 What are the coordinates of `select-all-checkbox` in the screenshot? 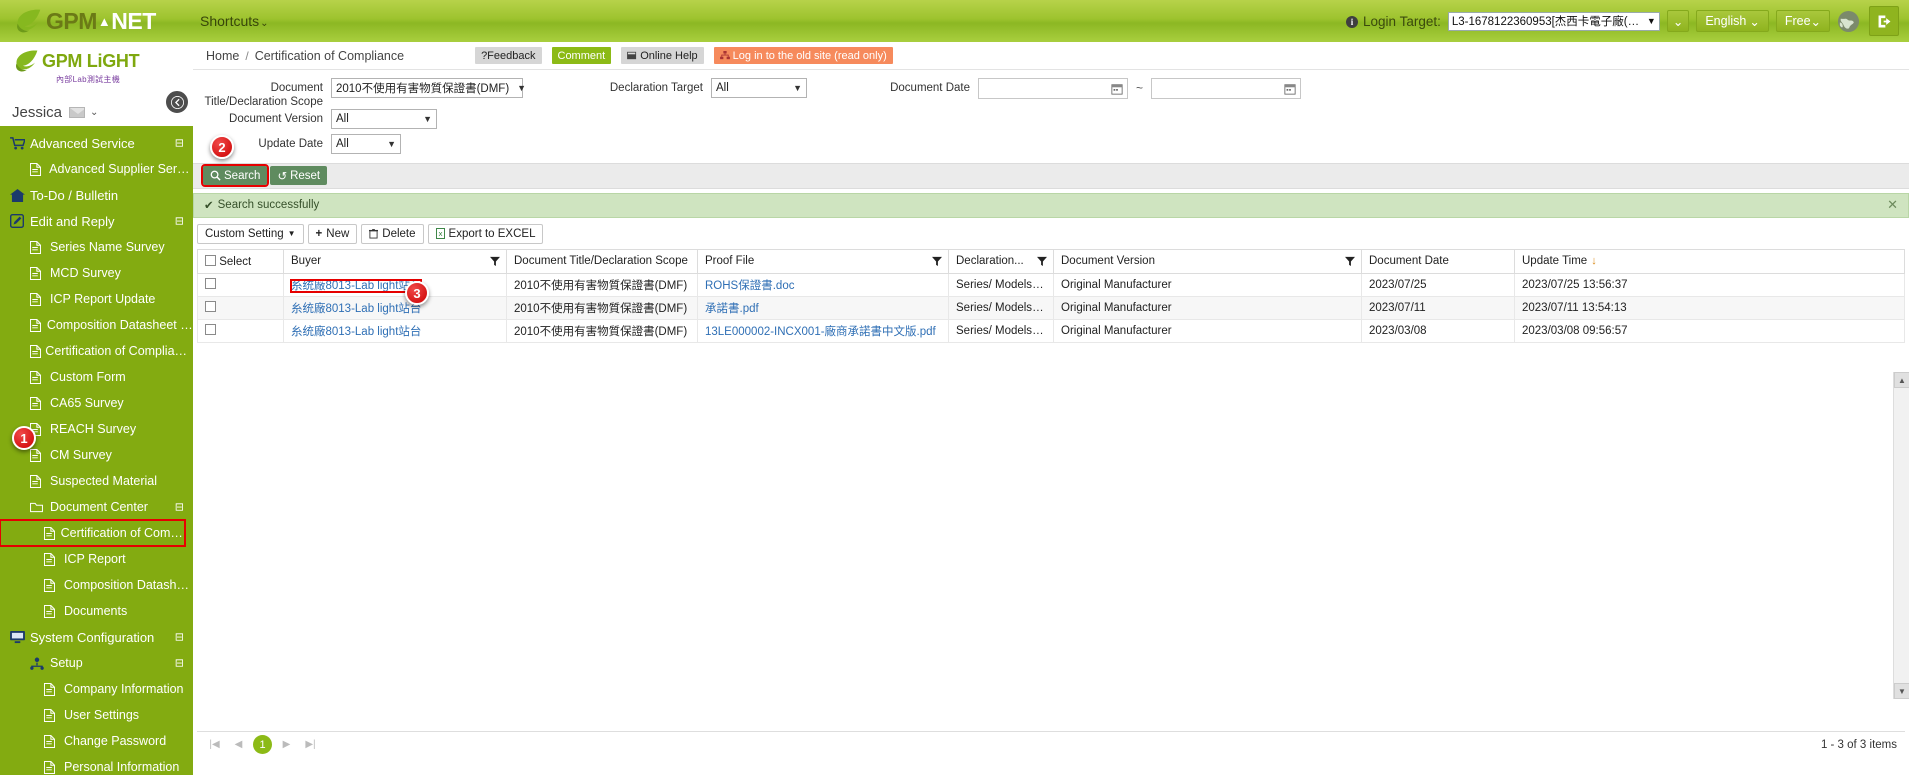 It's located at (210, 260).